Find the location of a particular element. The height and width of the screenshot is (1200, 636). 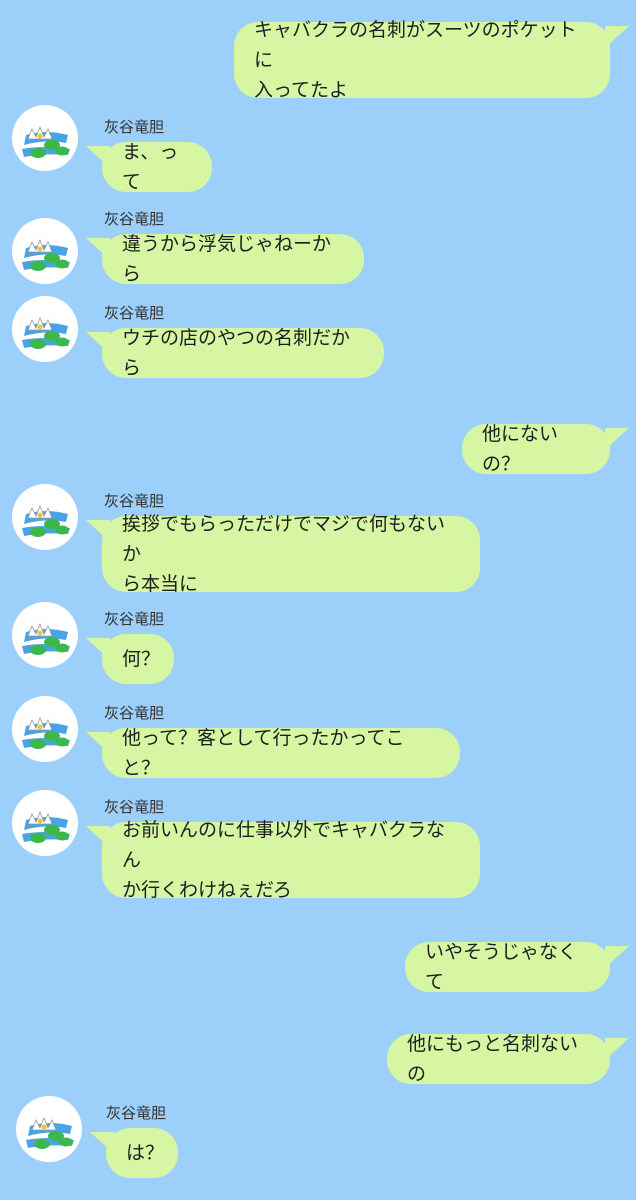

message-bubble: ウチの店のやつの名刺だから is located at coordinates (243, 353).